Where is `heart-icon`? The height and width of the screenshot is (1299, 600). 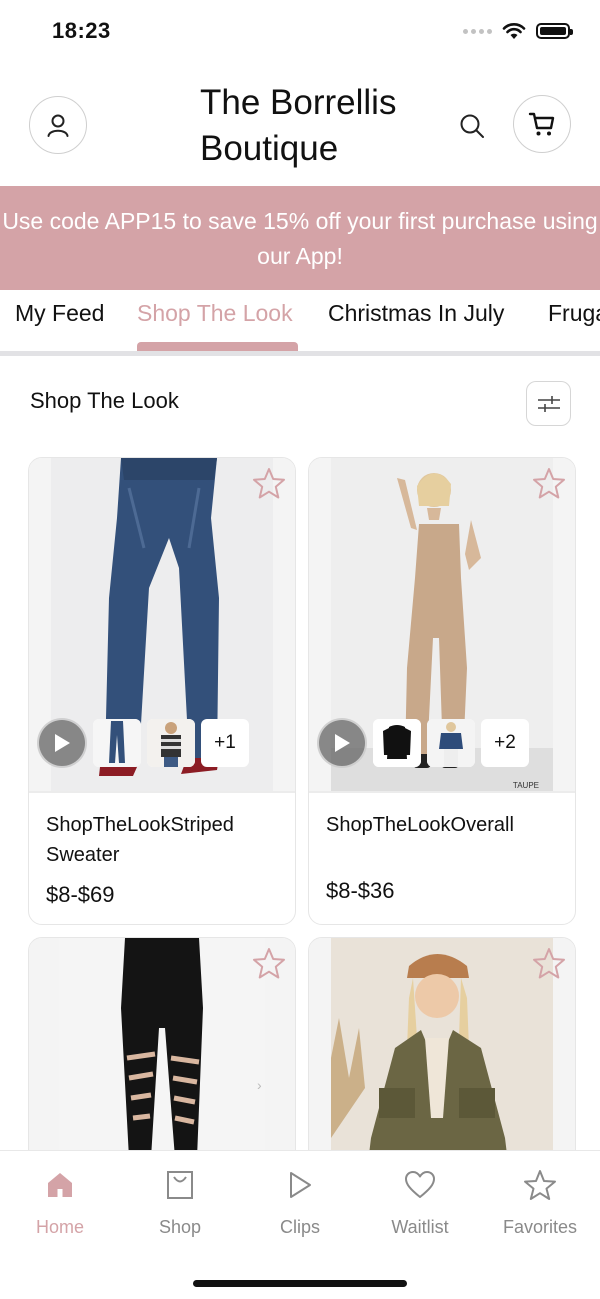
heart-icon is located at coordinates (420, 1184).